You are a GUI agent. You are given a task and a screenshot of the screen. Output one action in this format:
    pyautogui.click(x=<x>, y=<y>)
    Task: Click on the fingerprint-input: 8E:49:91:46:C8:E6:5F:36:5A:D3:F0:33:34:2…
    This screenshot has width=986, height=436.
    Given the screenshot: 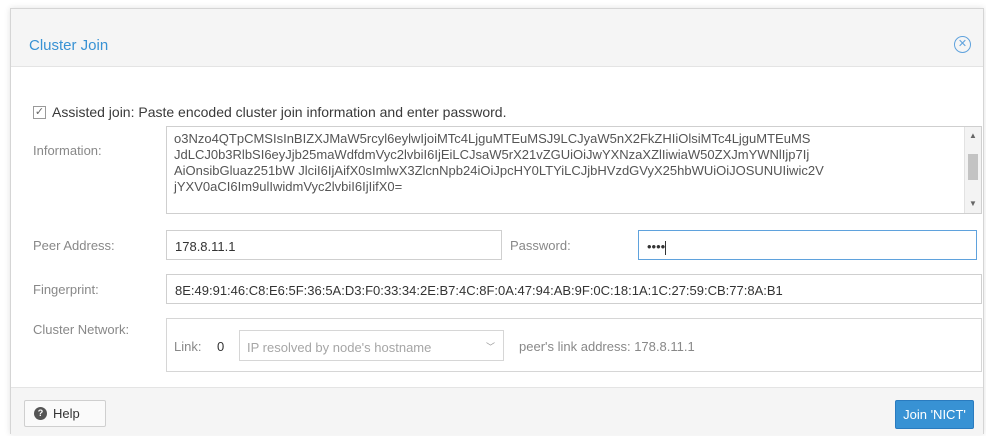 What is the action you would take?
    pyautogui.click(x=574, y=289)
    